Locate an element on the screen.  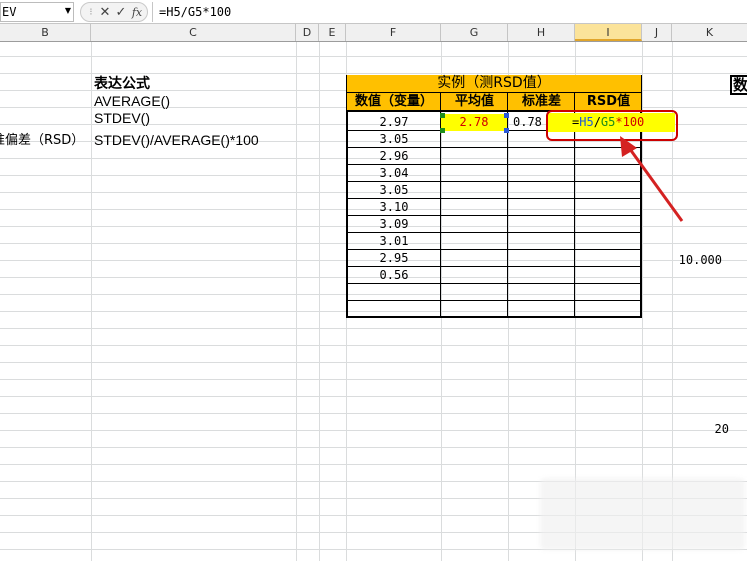
header-rsd: RSD值 is located at coordinates (608, 101).